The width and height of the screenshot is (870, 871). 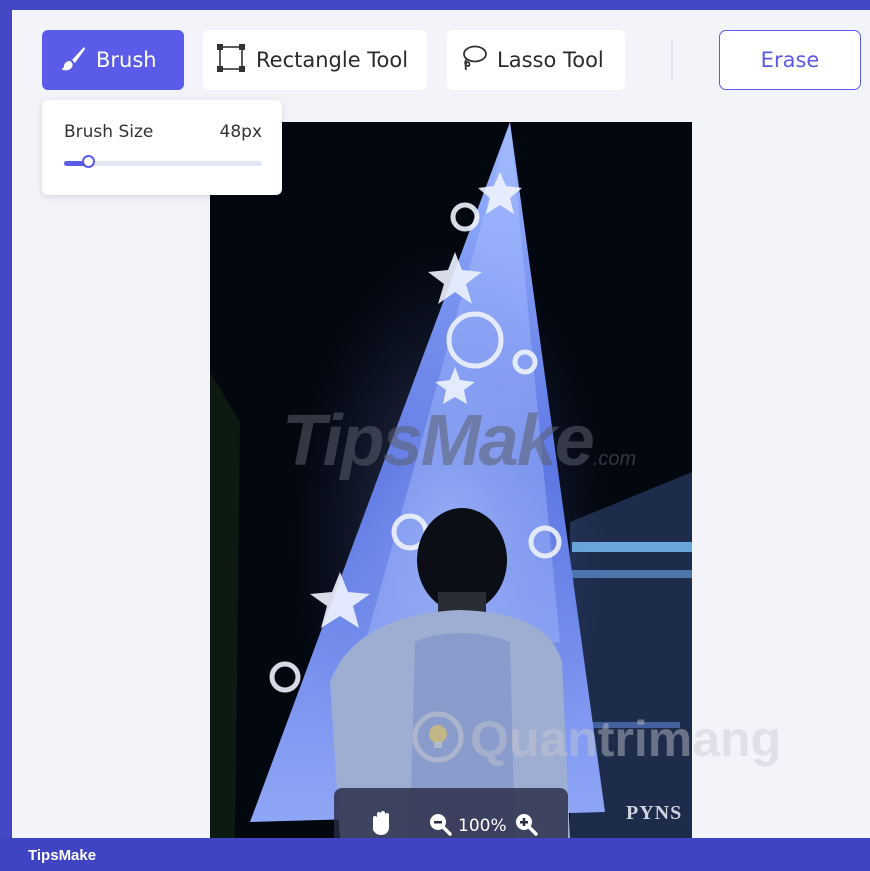 I want to click on erase-button-label: Erase, so click(x=790, y=60).